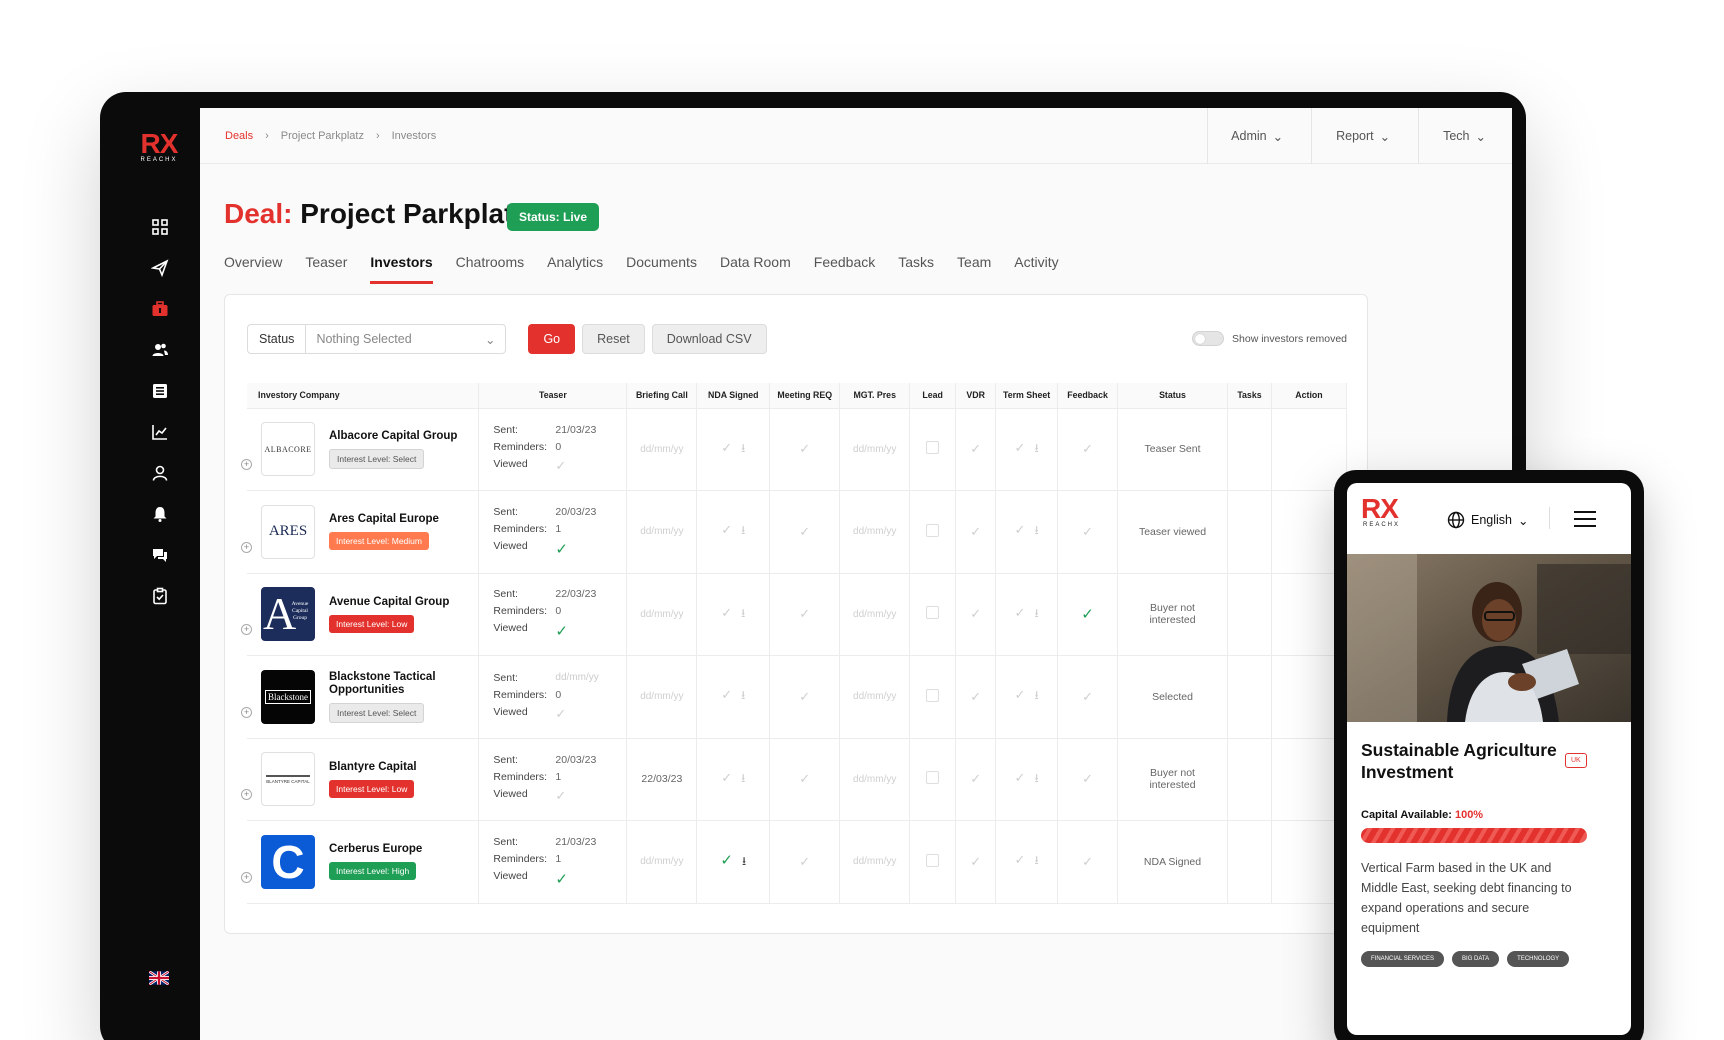 This screenshot has width=1724, height=1040. Describe the element at coordinates (373, 767) in the screenshot. I see `company-name: Blantyre Capital` at that location.